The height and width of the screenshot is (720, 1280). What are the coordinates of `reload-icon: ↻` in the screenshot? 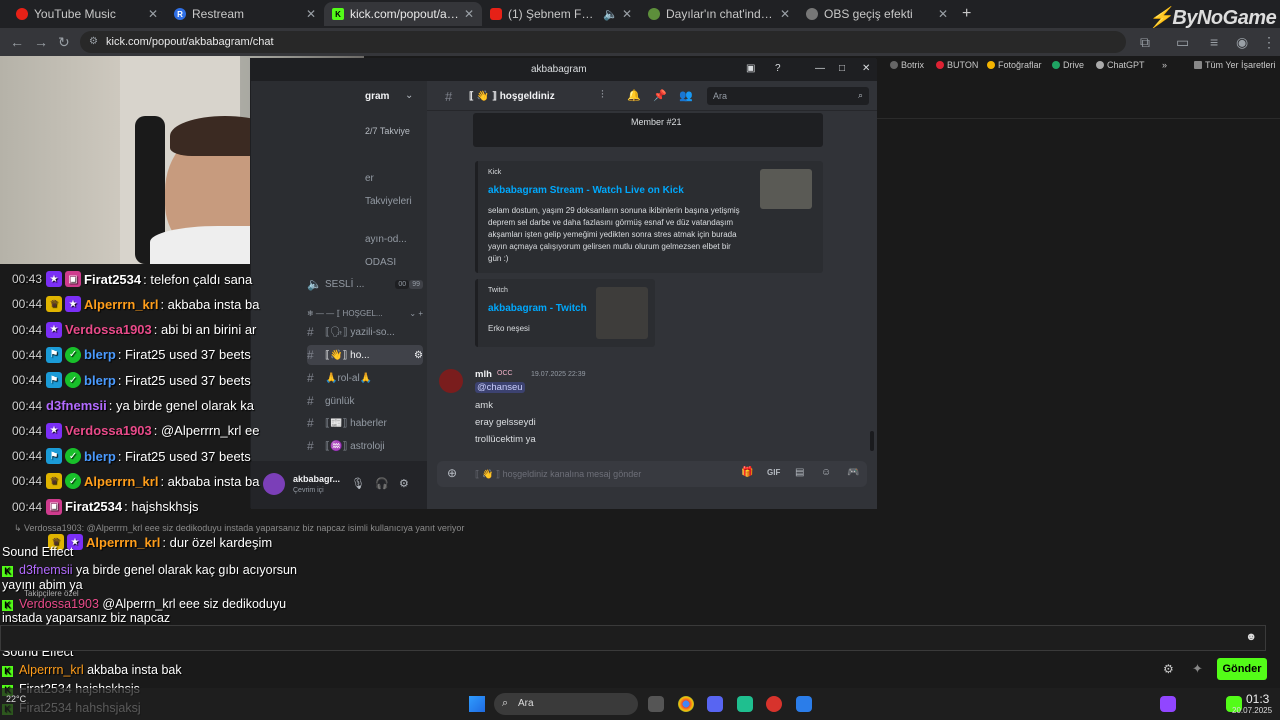 It's located at (64, 42).